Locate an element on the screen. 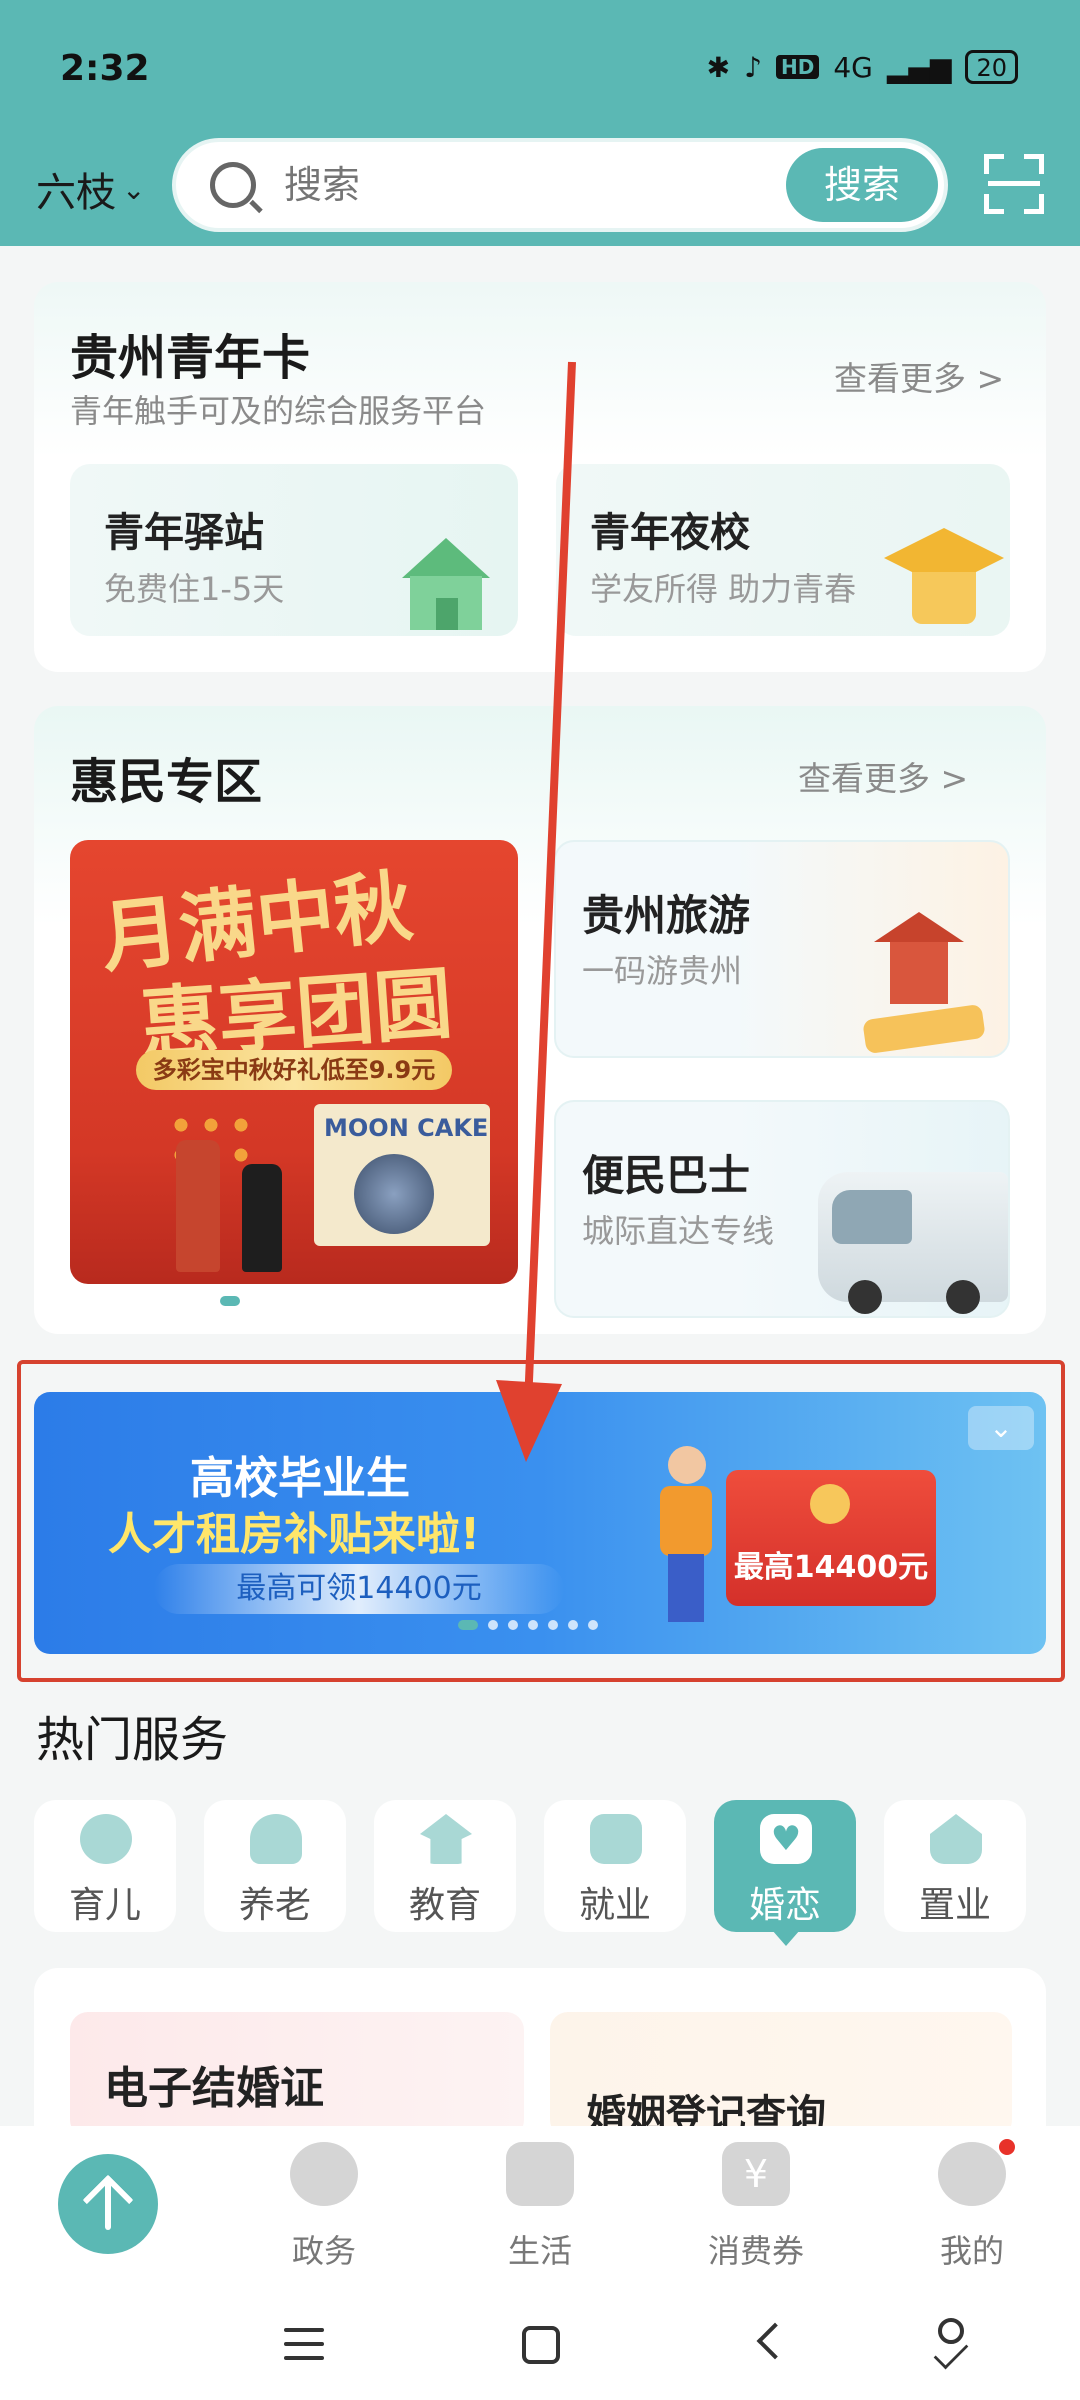 The height and width of the screenshot is (2400, 1080). service-employment: 就业 is located at coordinates (615, 1866).